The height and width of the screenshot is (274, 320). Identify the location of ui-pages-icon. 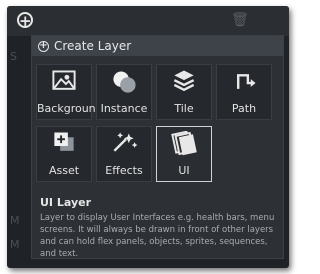
(184, 143).